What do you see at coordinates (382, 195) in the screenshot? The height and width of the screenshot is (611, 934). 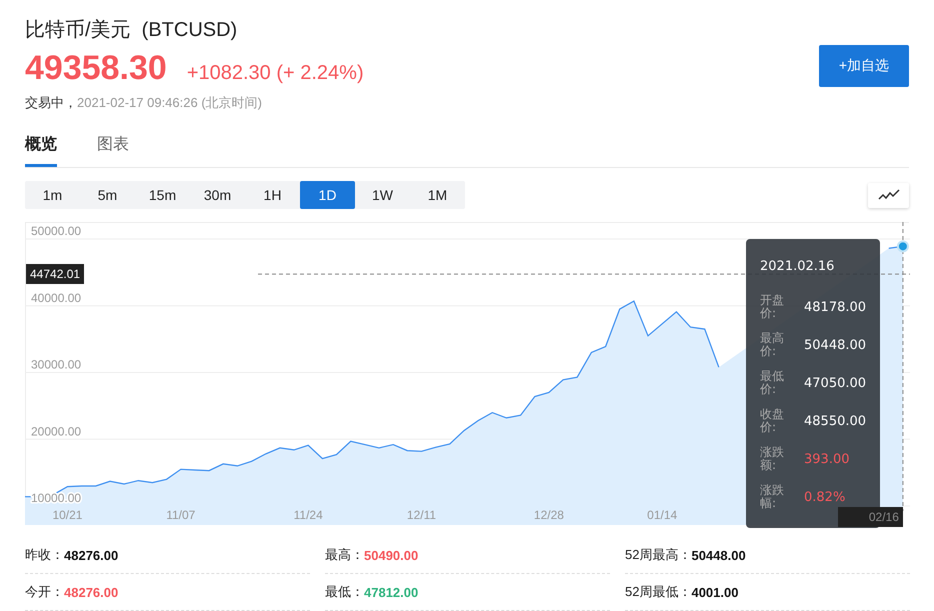 I see `range-button: 1W` at bounding box center [382, 195].